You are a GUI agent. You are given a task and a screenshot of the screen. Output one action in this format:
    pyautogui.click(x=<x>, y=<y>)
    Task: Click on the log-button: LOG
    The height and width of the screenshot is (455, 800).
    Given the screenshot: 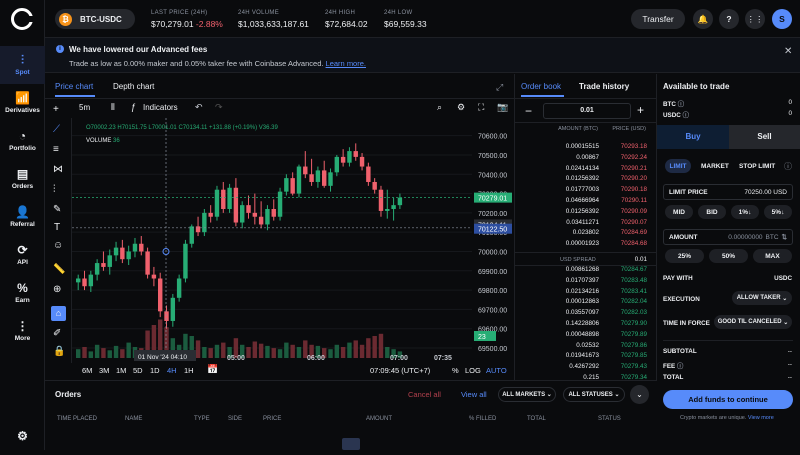 What is the action you would take?
    pyautogui.click(x=473, y=370)
    